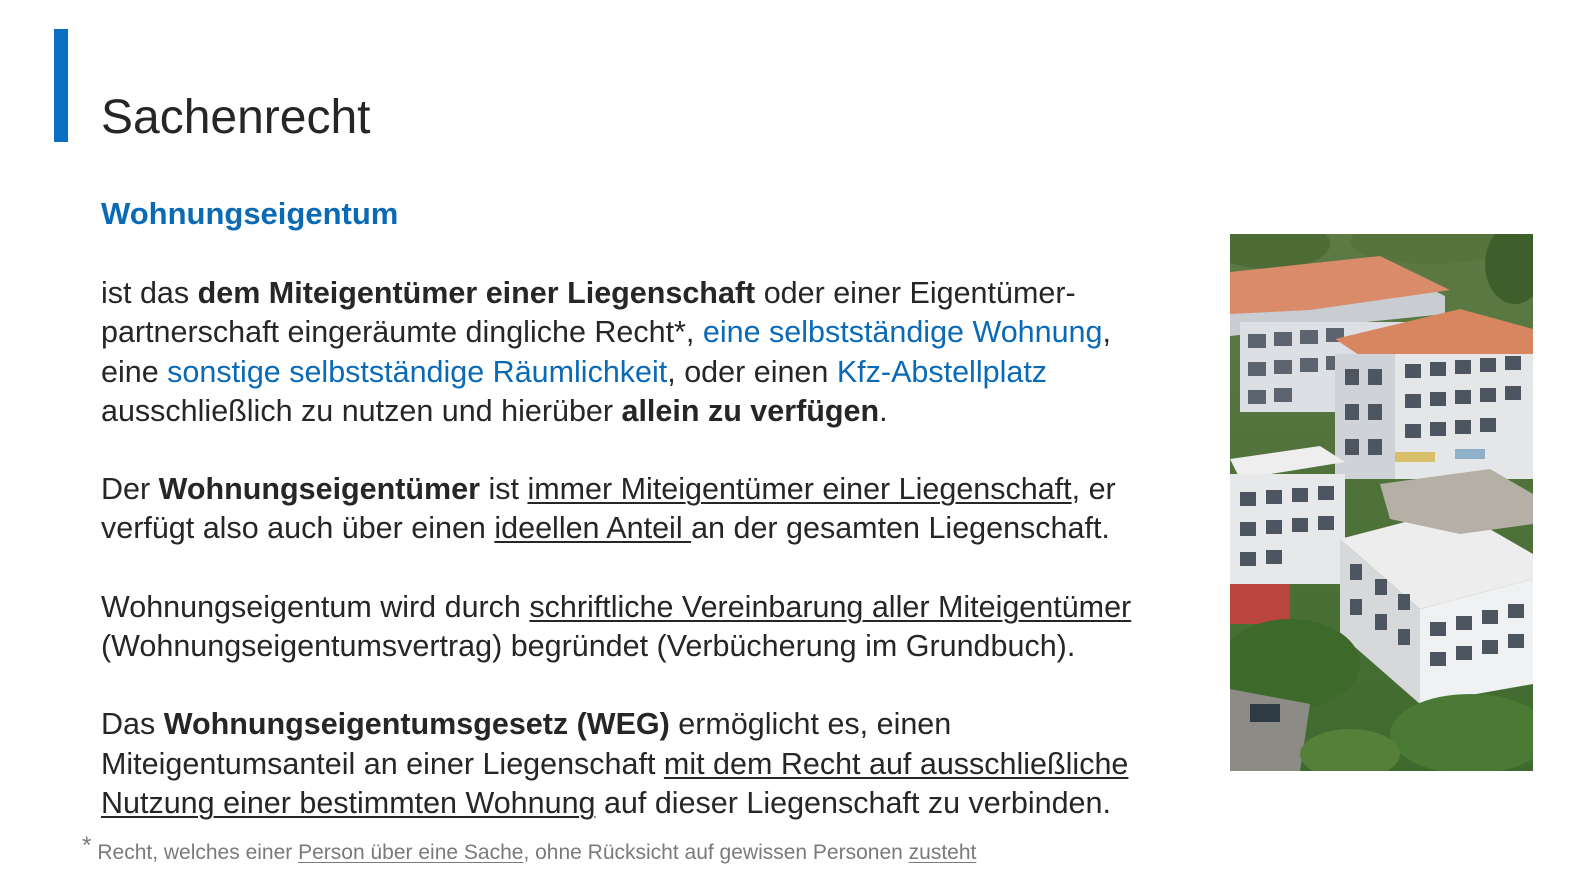 The width and height of the screenshot is (1578, 882). I want to click on underline-span: ideellen Anteil, so click(593, 528).